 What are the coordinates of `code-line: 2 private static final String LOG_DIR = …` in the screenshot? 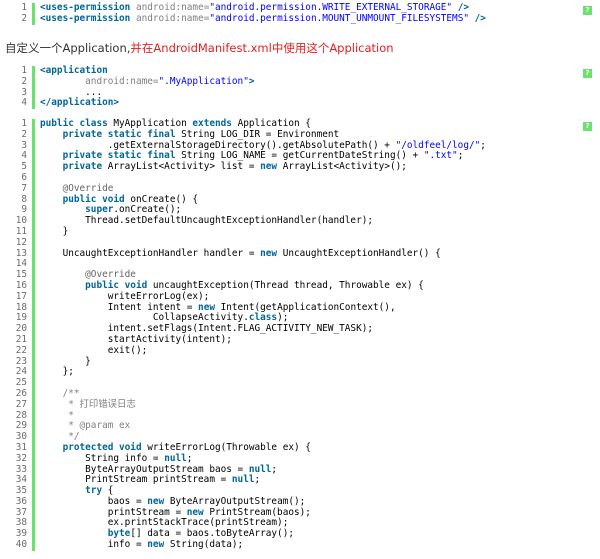 It's located at (300, 134).